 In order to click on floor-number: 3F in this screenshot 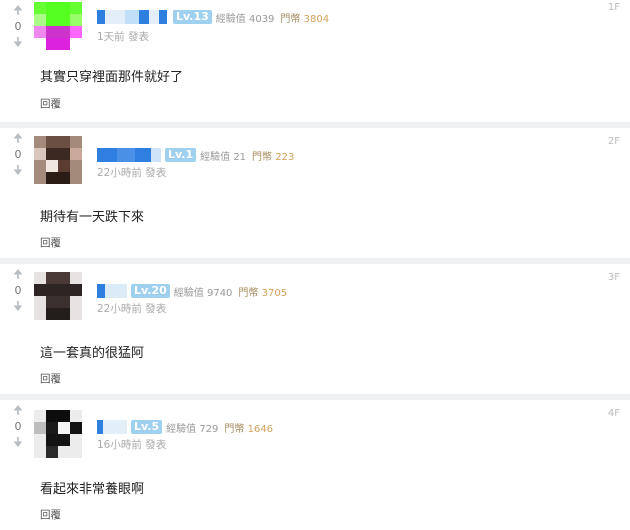, I will do `click(613, 277)`.